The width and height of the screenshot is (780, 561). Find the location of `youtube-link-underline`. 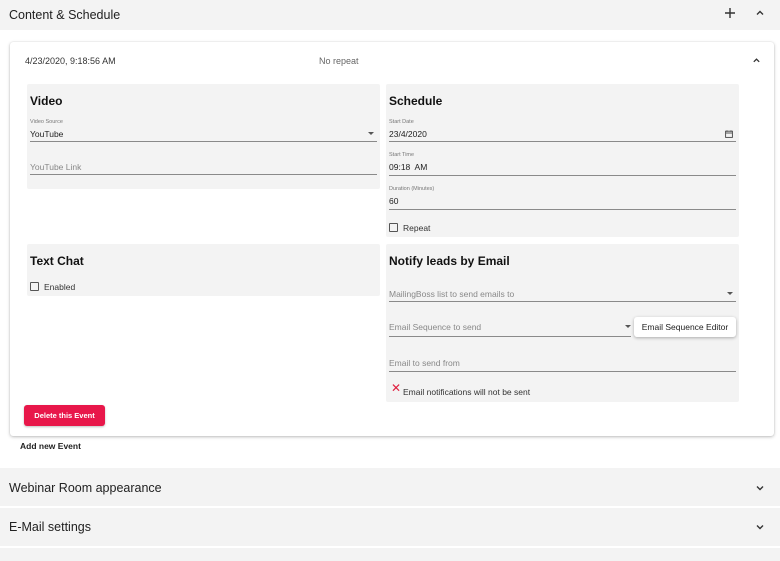

youtube-link-underline is located at coordinates (203, 174).